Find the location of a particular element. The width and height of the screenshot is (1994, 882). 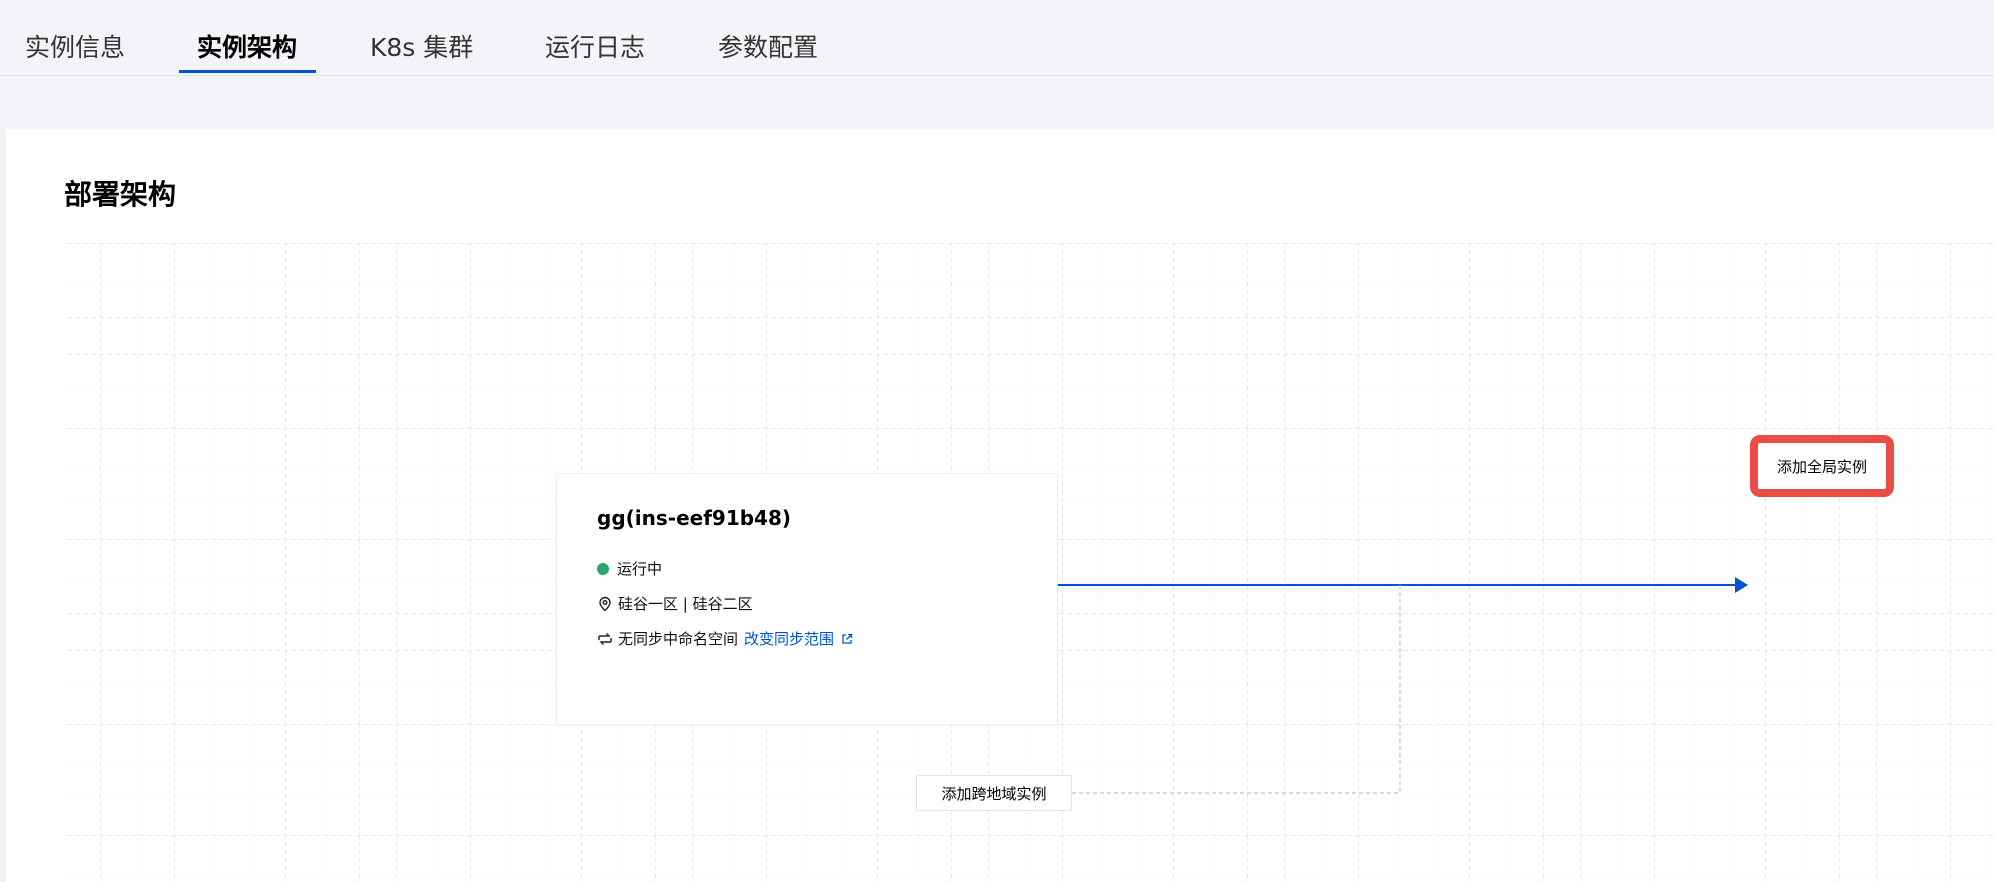

active-tab-indicator is located at coordinates (247, 71).